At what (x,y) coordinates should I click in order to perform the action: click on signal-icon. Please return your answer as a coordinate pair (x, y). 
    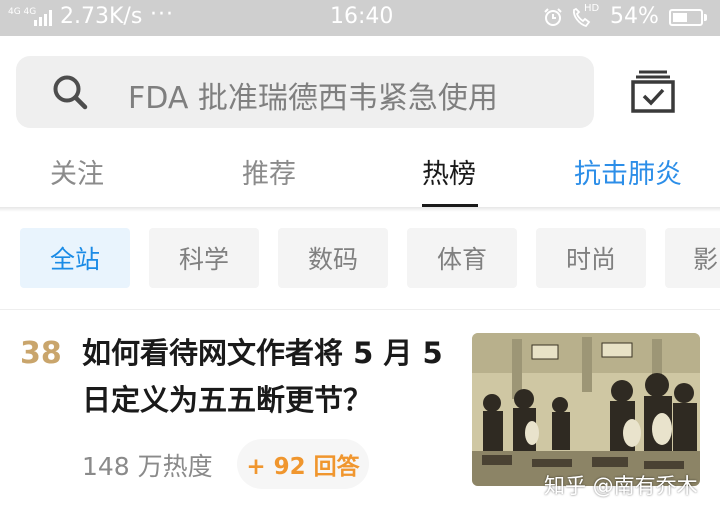
    Looking at the image, I should click on (43, 18).